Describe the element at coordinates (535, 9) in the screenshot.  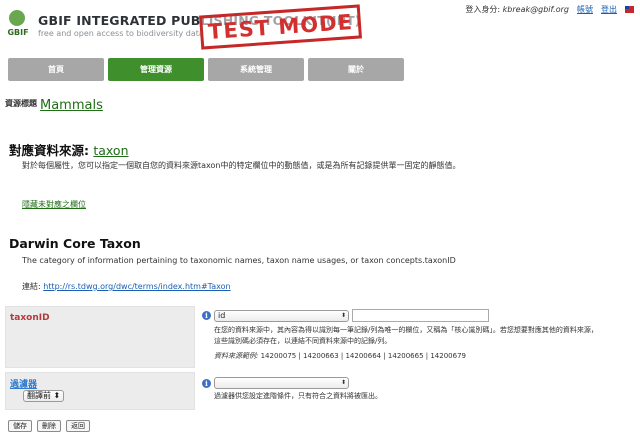
I see `user-email: kbreak@gbif.org` at that location.